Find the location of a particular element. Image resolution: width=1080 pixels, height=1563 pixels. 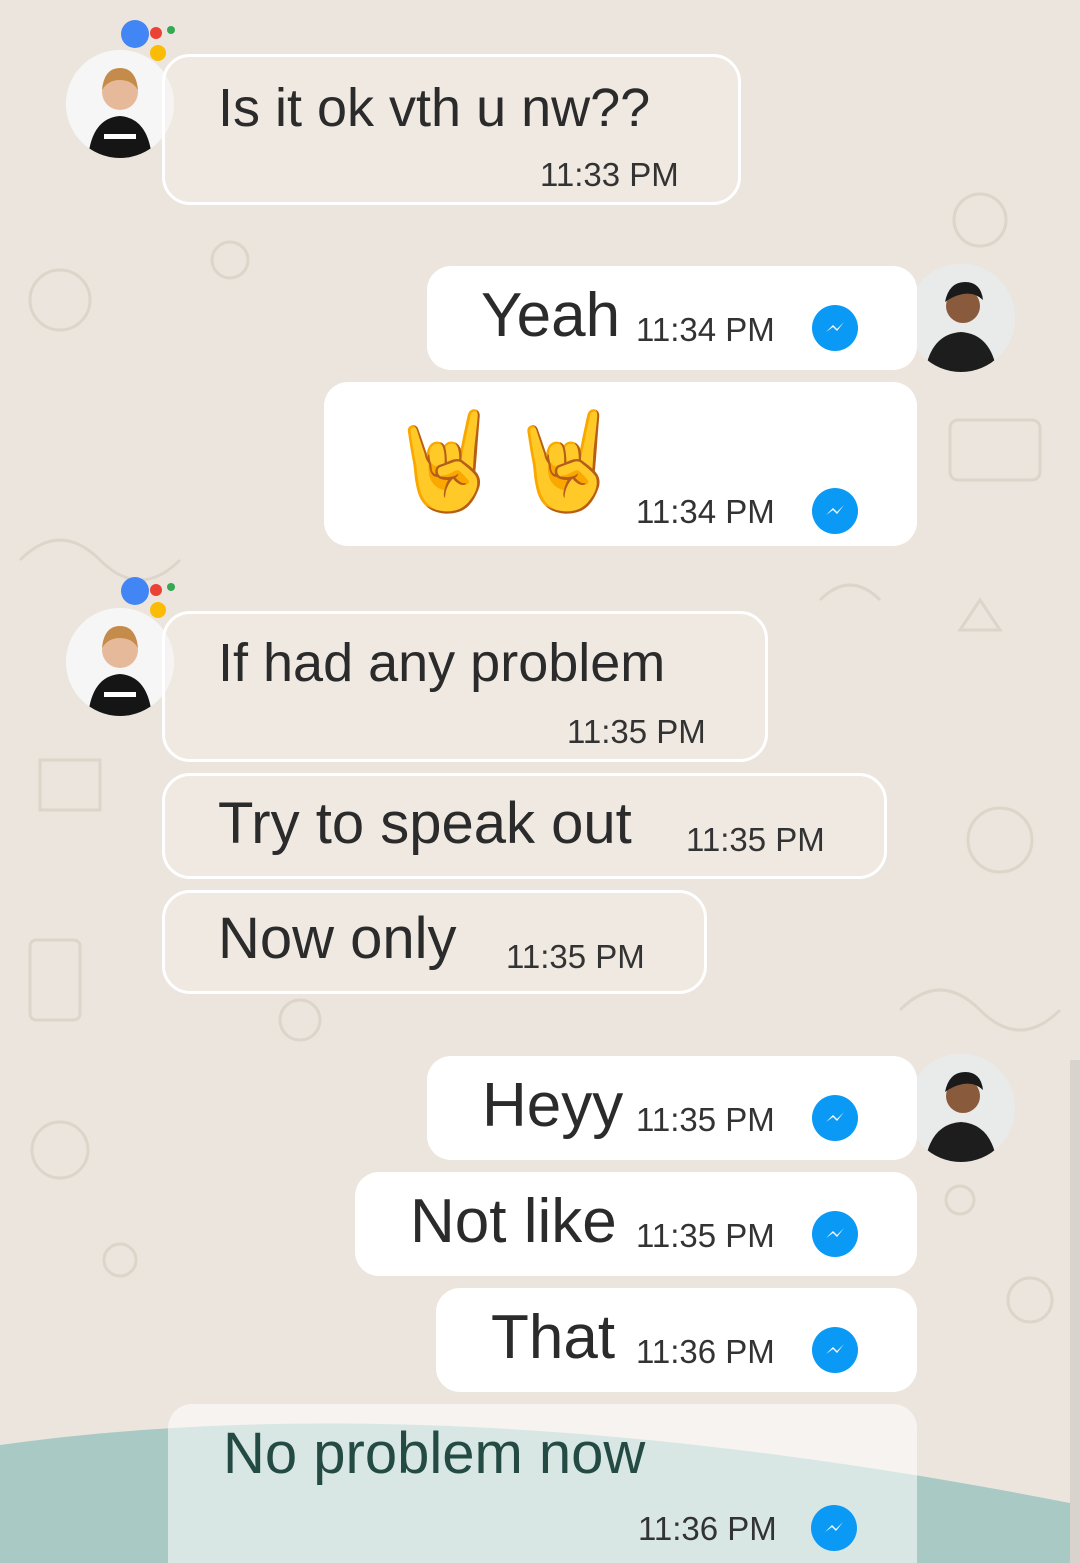

message-bubble: Not like 11:35 PM is located at coordinates (636, 1224).